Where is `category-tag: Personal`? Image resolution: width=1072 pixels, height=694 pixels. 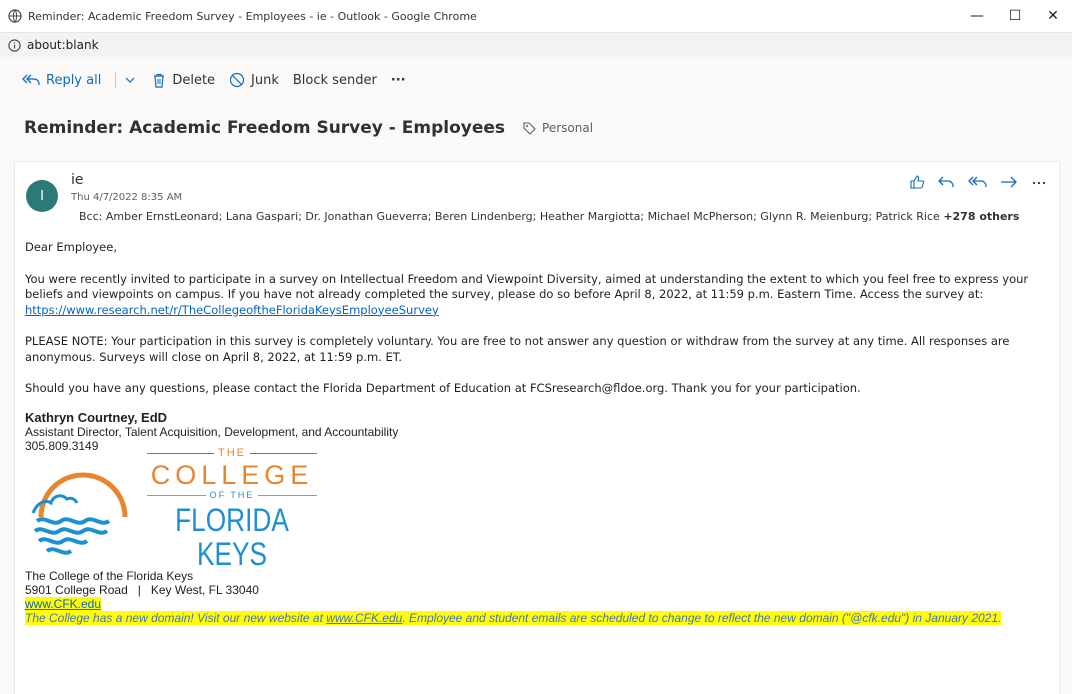
category-tag: Personal is located at coordinates (558, 128).